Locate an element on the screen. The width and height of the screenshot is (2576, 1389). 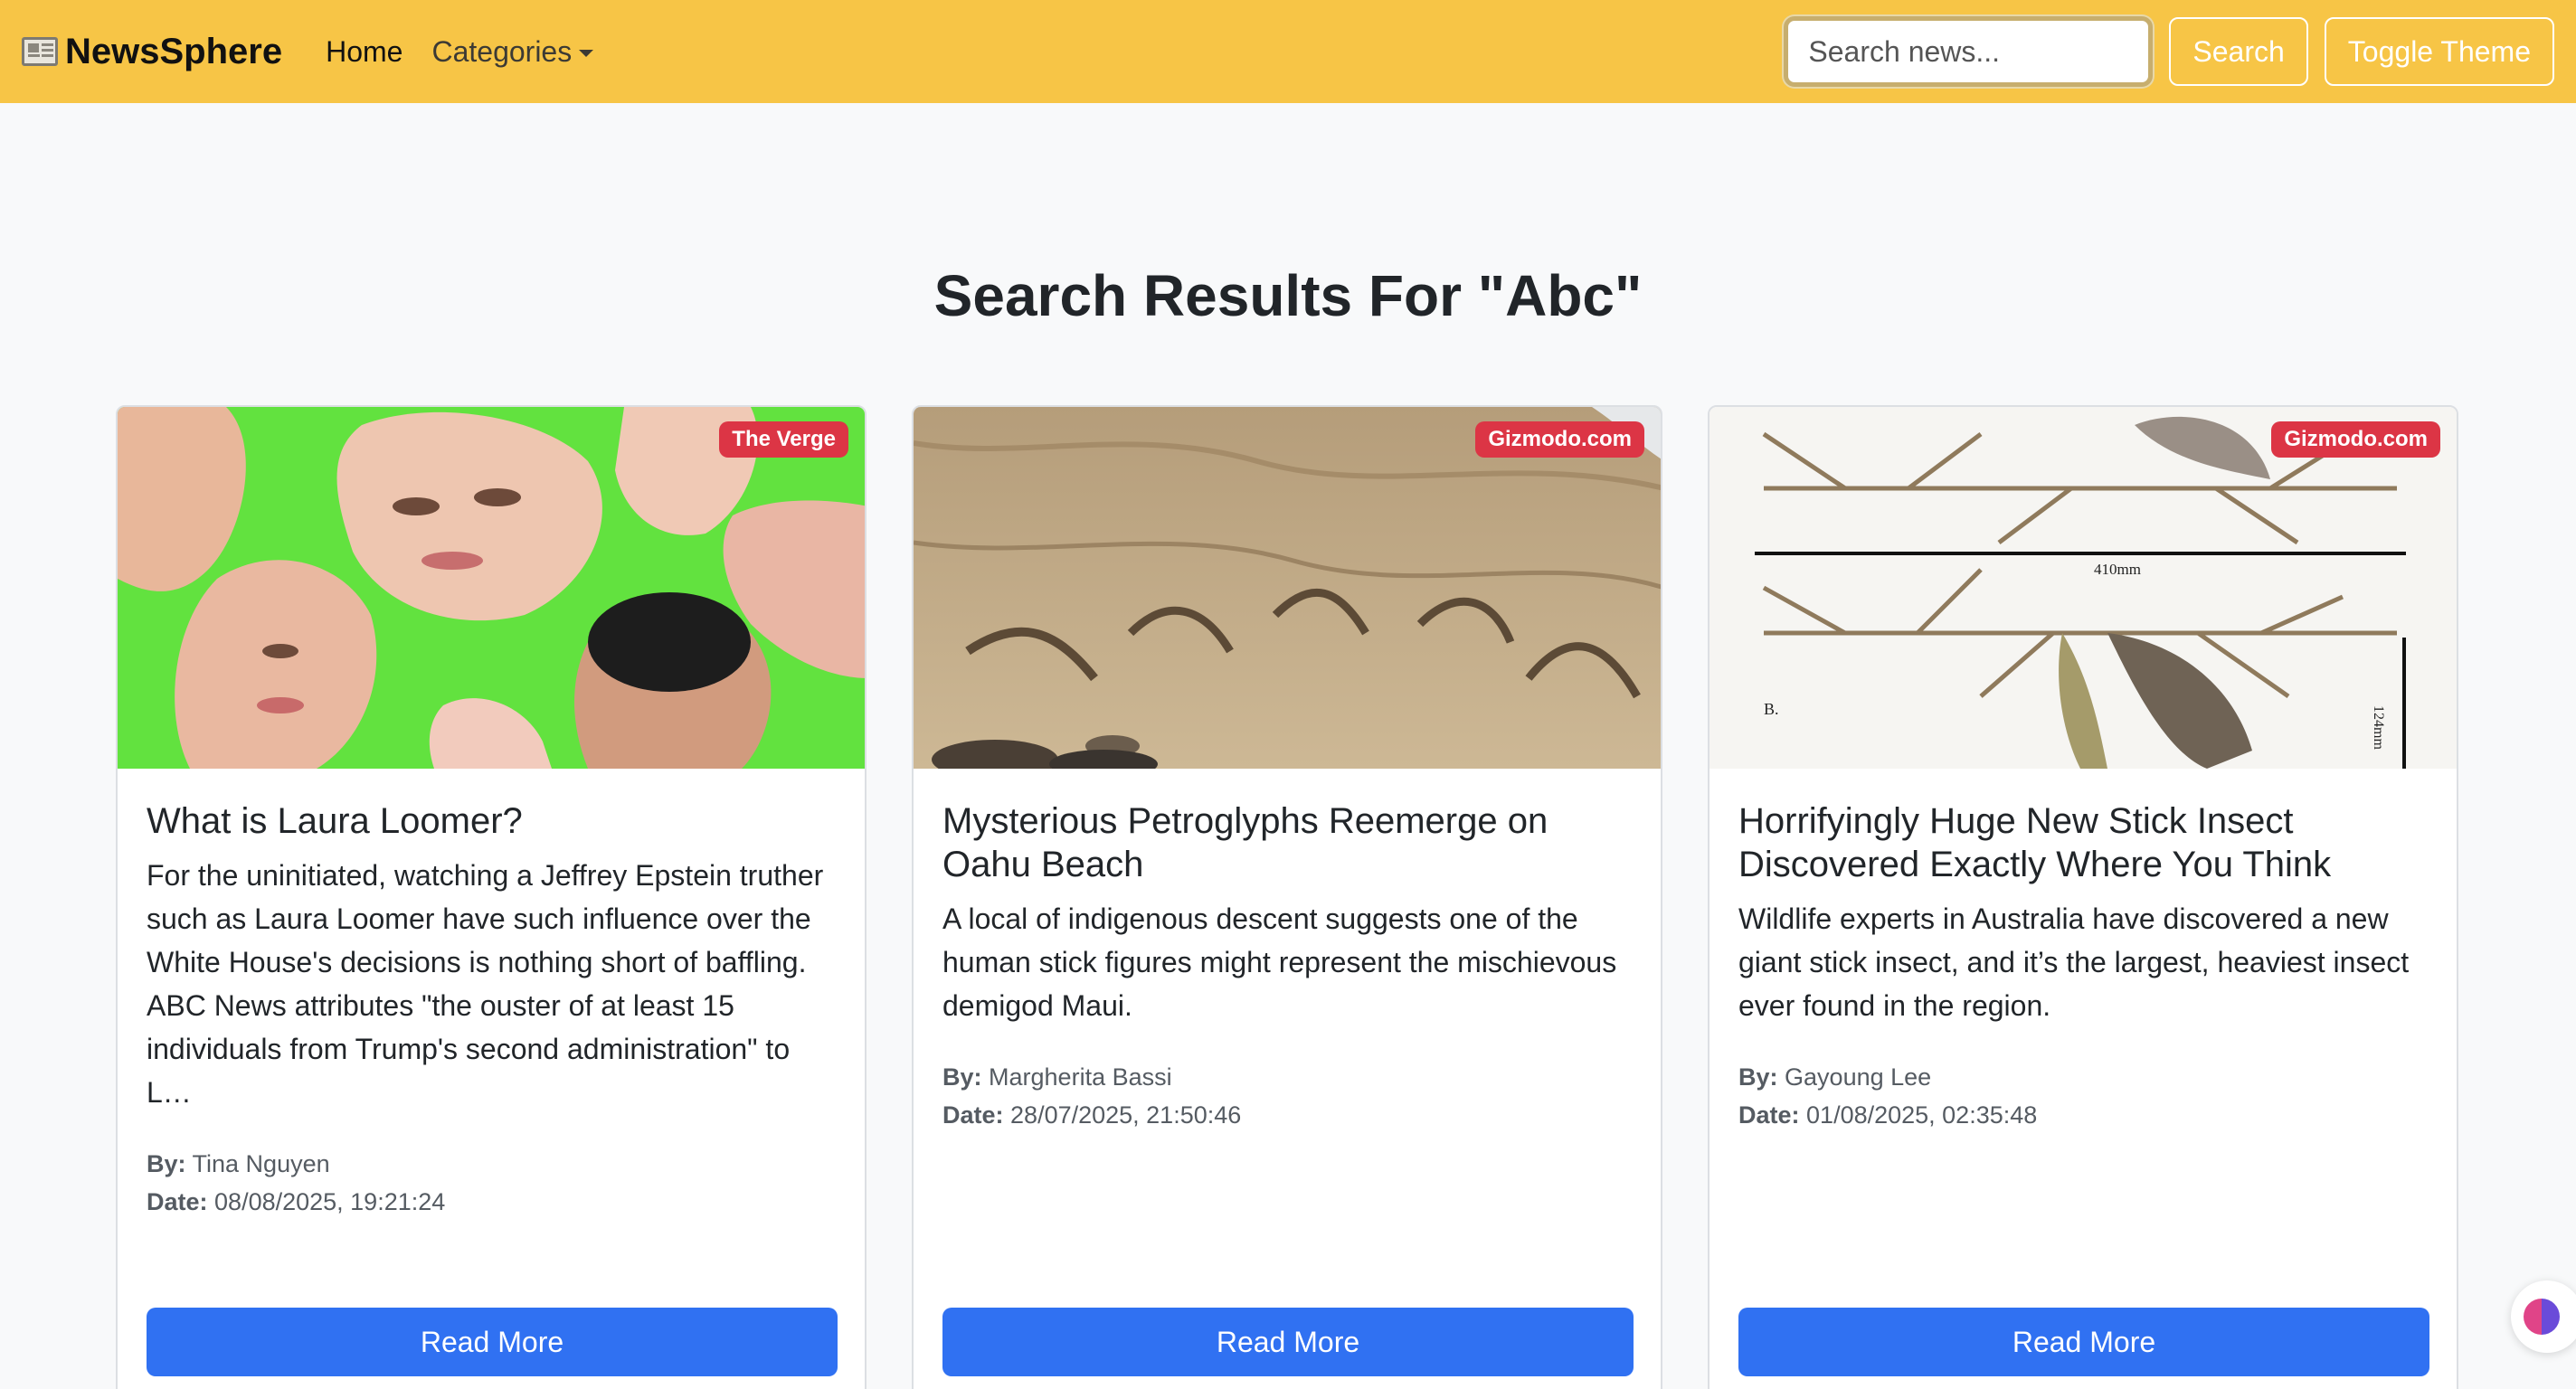
assistant-button is located at coordinates (2543, 1316).